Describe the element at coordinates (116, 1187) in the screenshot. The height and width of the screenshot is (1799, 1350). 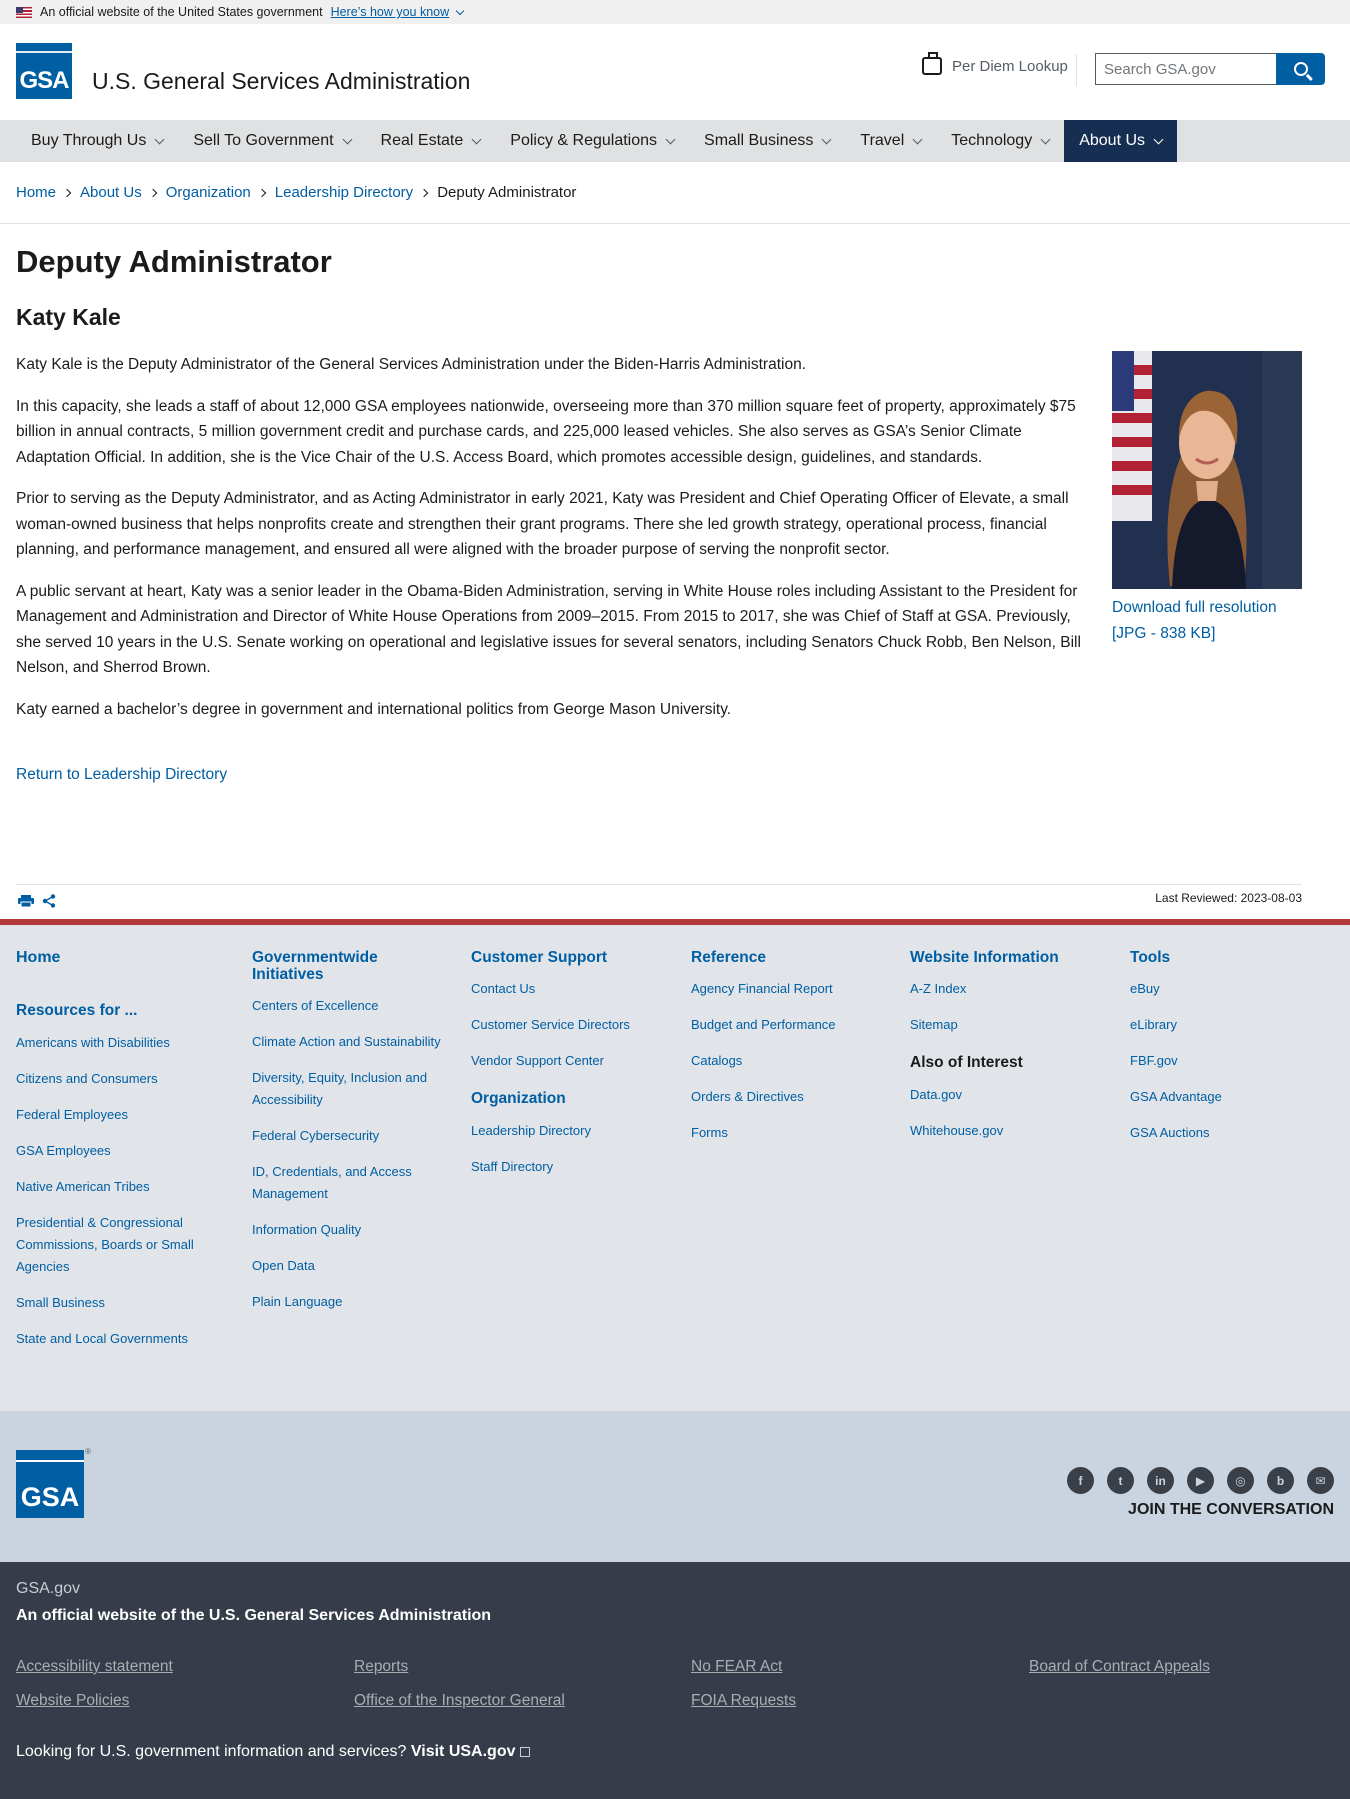
I see `footer-link: Native American Tribes` at that location.